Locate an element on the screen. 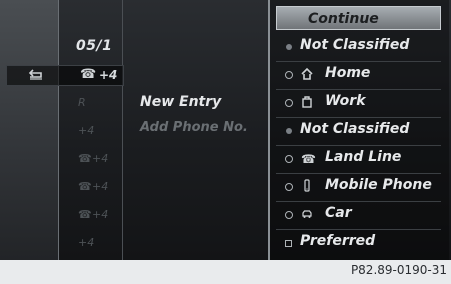  left-background-strip is located at coordinates (29, 130).